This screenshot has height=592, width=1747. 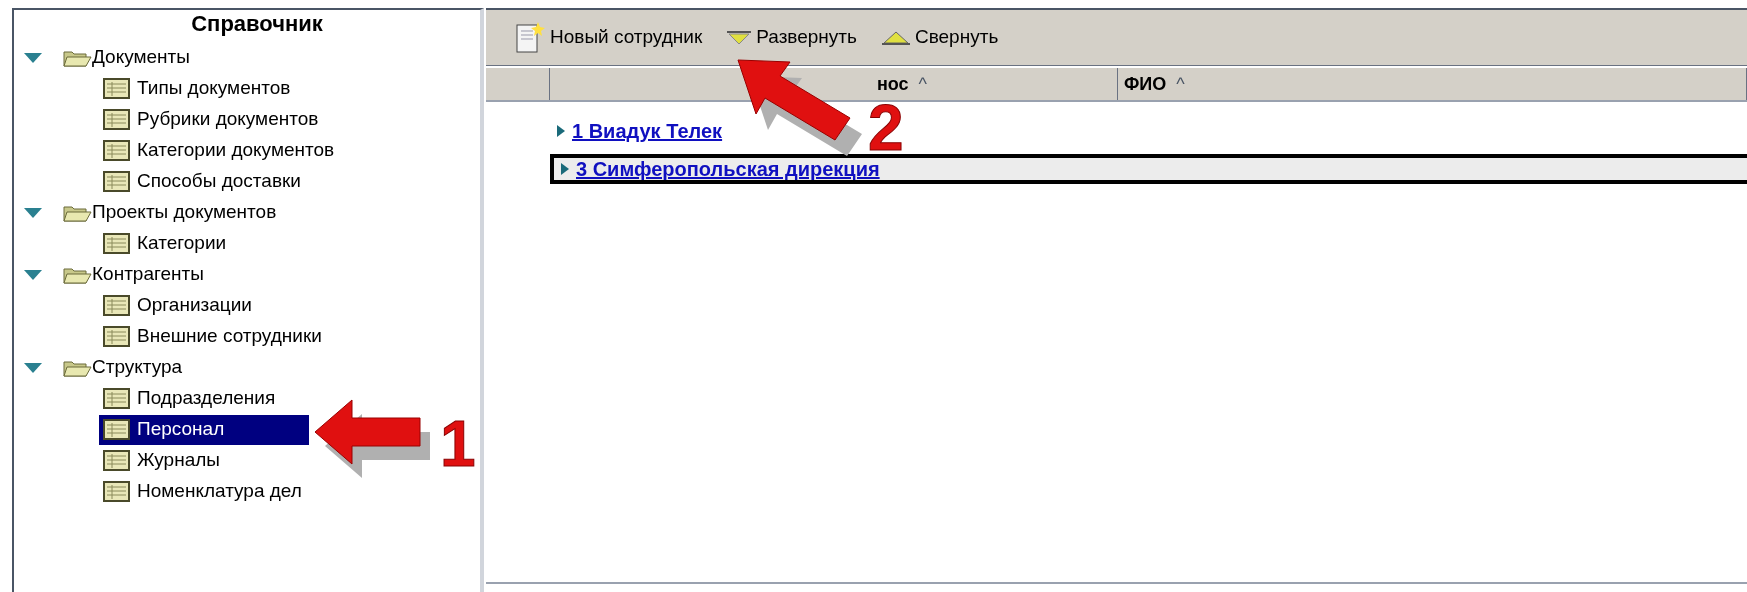 What do you see at coordinates (160, 460) in the screenshot?
I see `tree-item: Журналы` at bounding box center [160, 460].